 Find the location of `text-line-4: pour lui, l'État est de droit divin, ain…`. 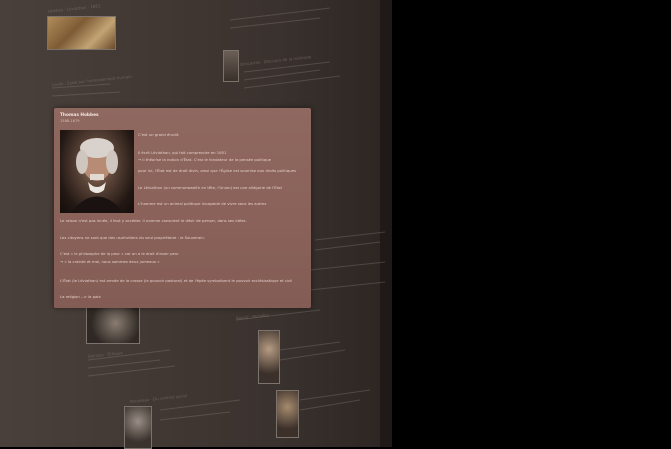

text-line-4: pour lui, l'État est de droit divin, ain… is located at coordinates (217, 170).